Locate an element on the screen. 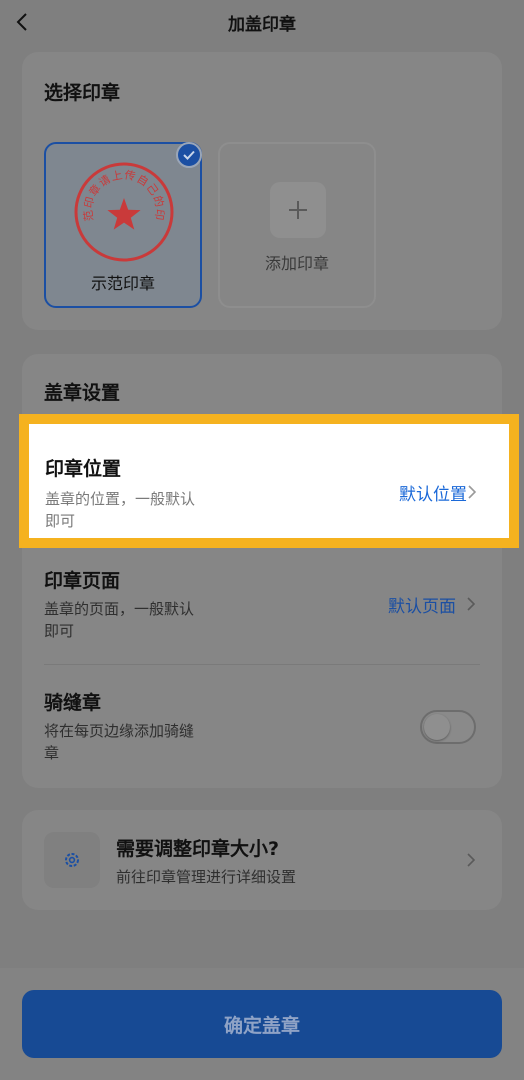 This screenshot has width=524, height=1080. header: 加盖印章 is located at coordinates (262, 22).